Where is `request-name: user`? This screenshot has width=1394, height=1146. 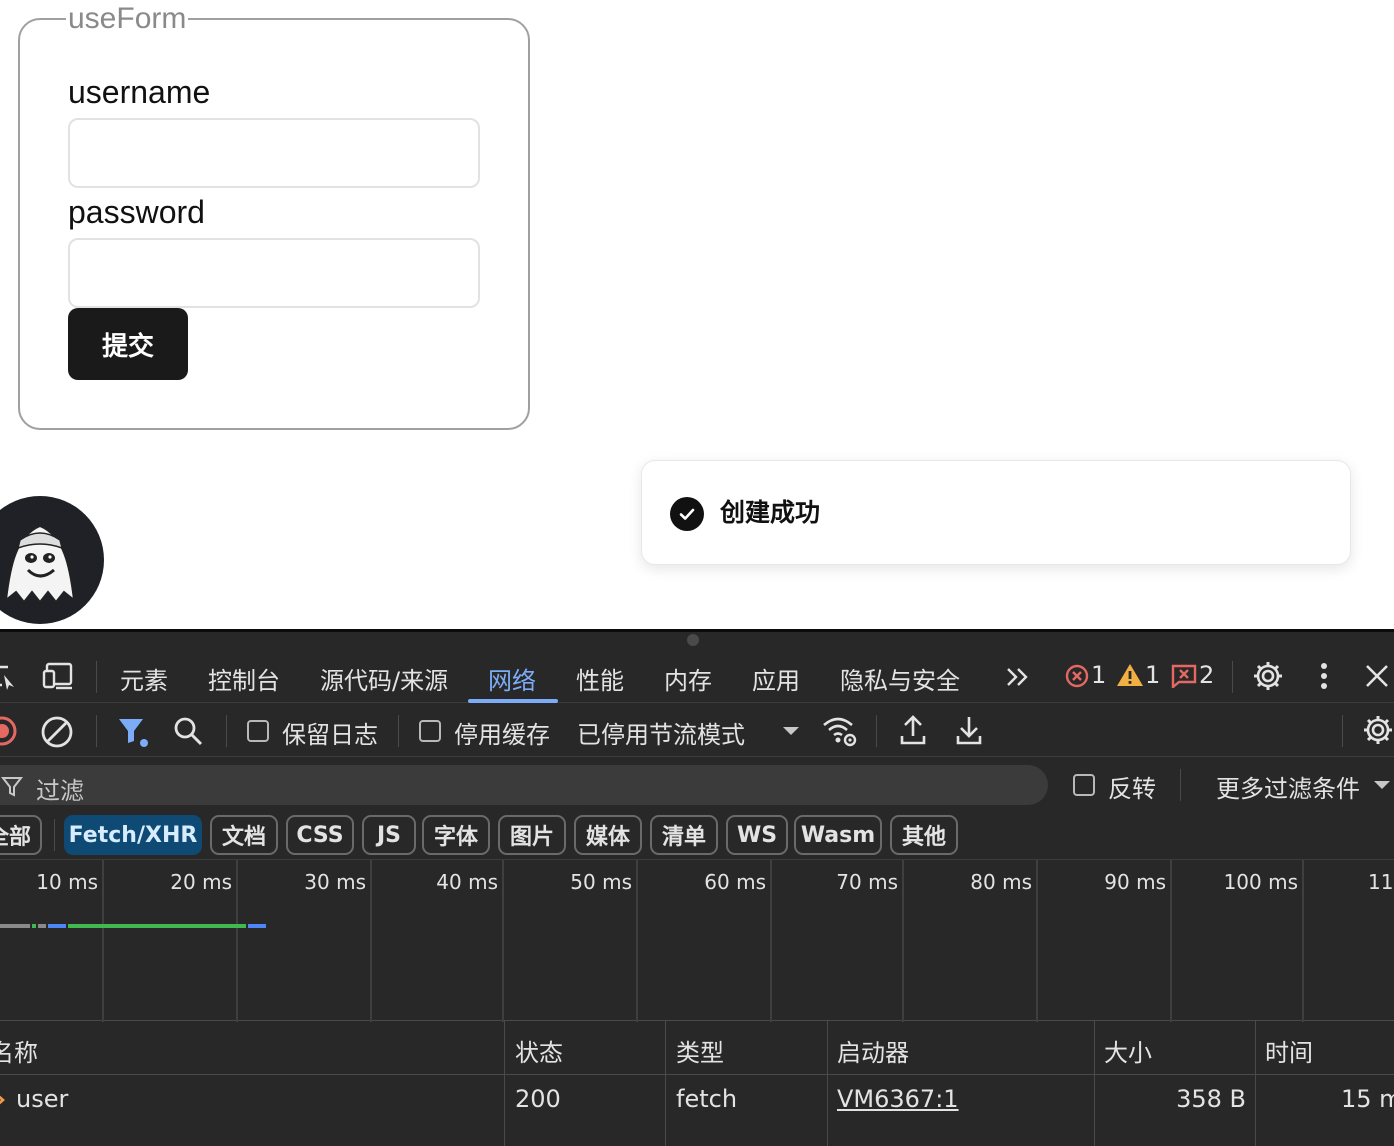
request-name: user is located at coordinates (42, 1099).